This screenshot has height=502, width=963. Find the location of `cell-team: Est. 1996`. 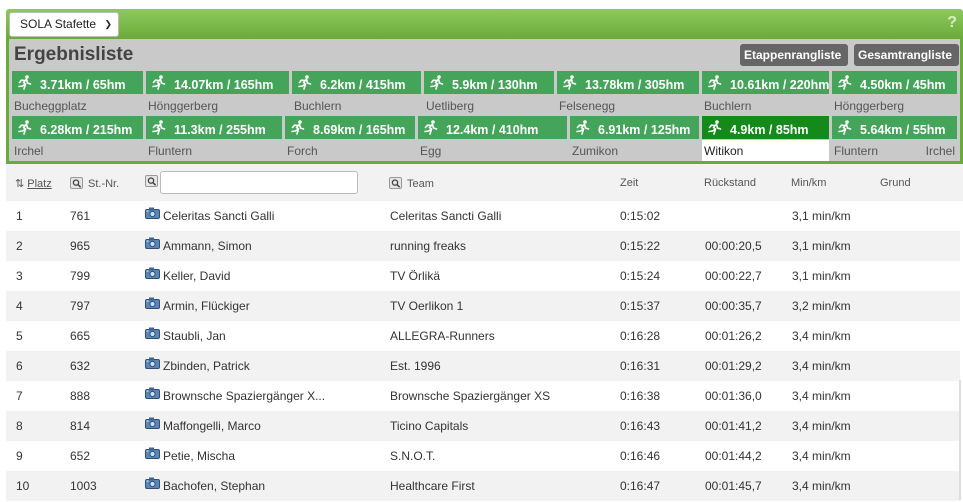

cell-team: Est. 1996 is located at coordinates (415, 366).